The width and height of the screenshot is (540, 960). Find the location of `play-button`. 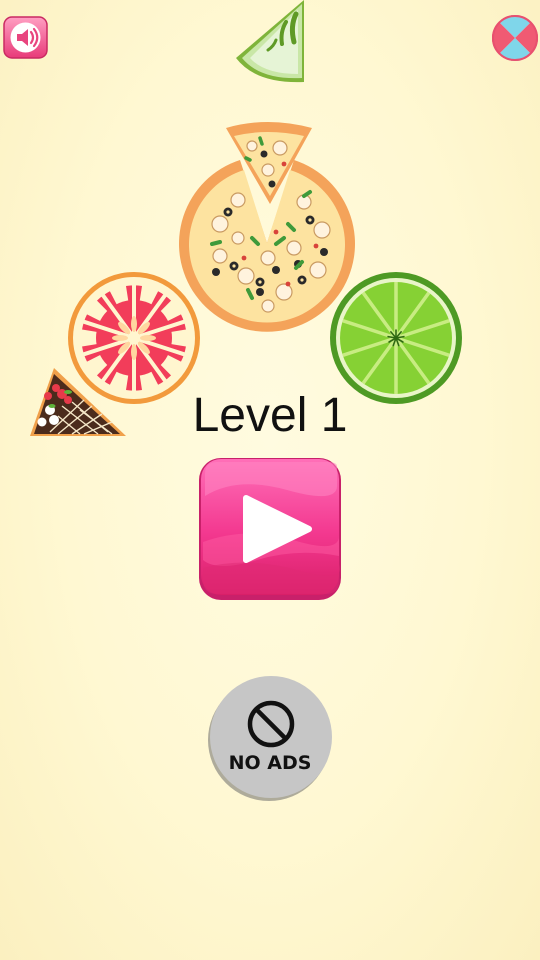

play-button is located at coordinates (270, 529).